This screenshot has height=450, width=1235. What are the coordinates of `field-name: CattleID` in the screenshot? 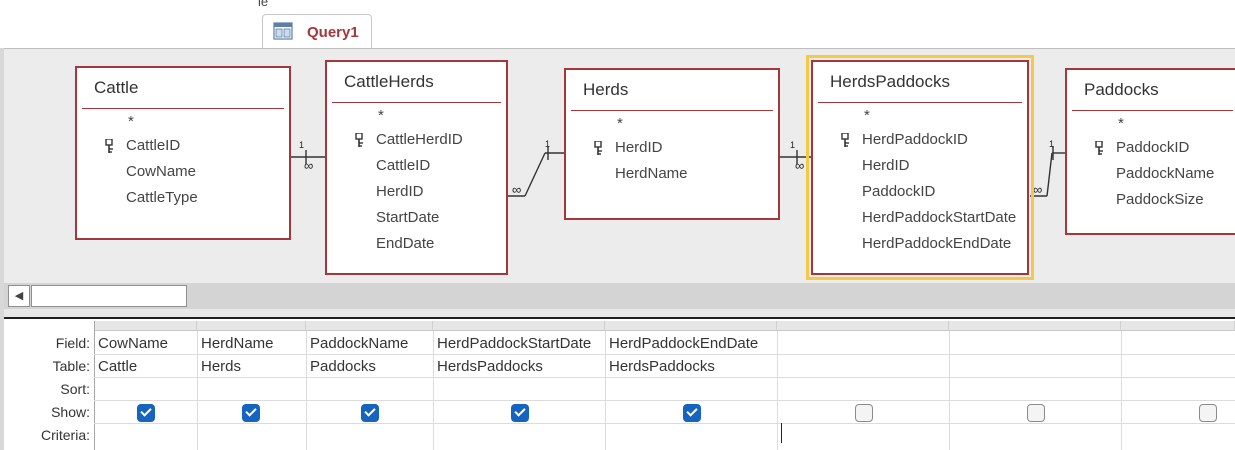 It's located at (153, 145).